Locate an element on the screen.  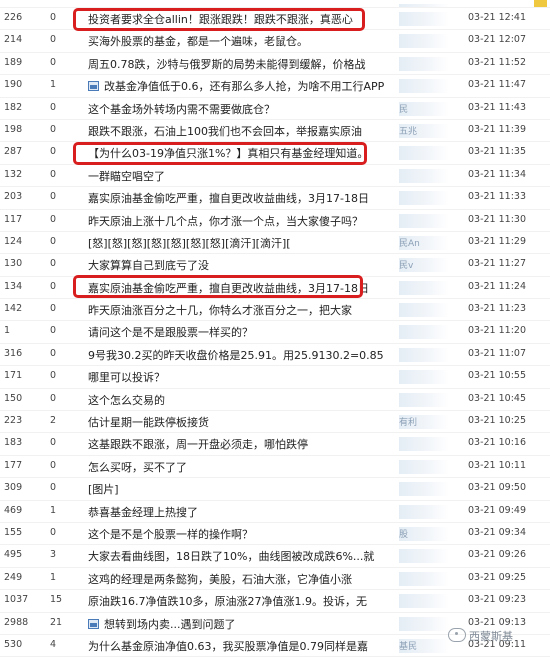
post-title-link: 改基金净值低于0.6，还有那么多人抢，为啥不用工行APP is located at coordinates (238, 86).